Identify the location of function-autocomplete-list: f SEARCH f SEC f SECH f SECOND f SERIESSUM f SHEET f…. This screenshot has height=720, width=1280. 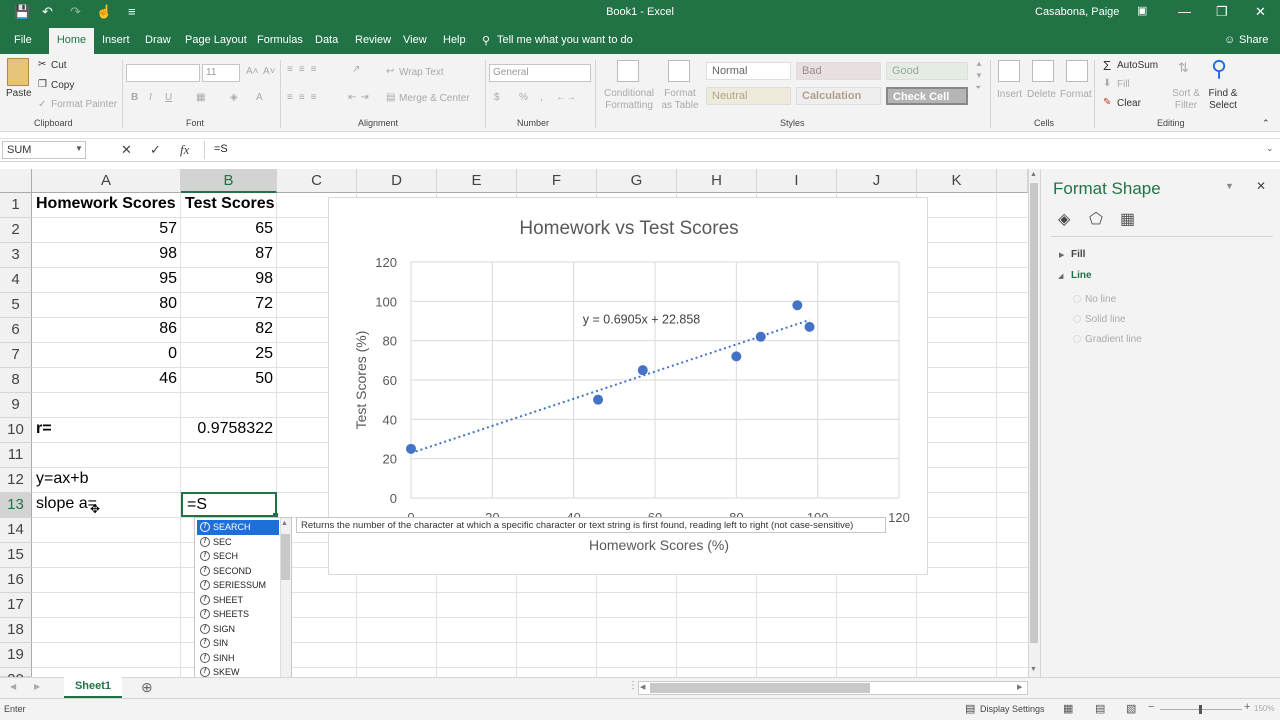
(243, 604).